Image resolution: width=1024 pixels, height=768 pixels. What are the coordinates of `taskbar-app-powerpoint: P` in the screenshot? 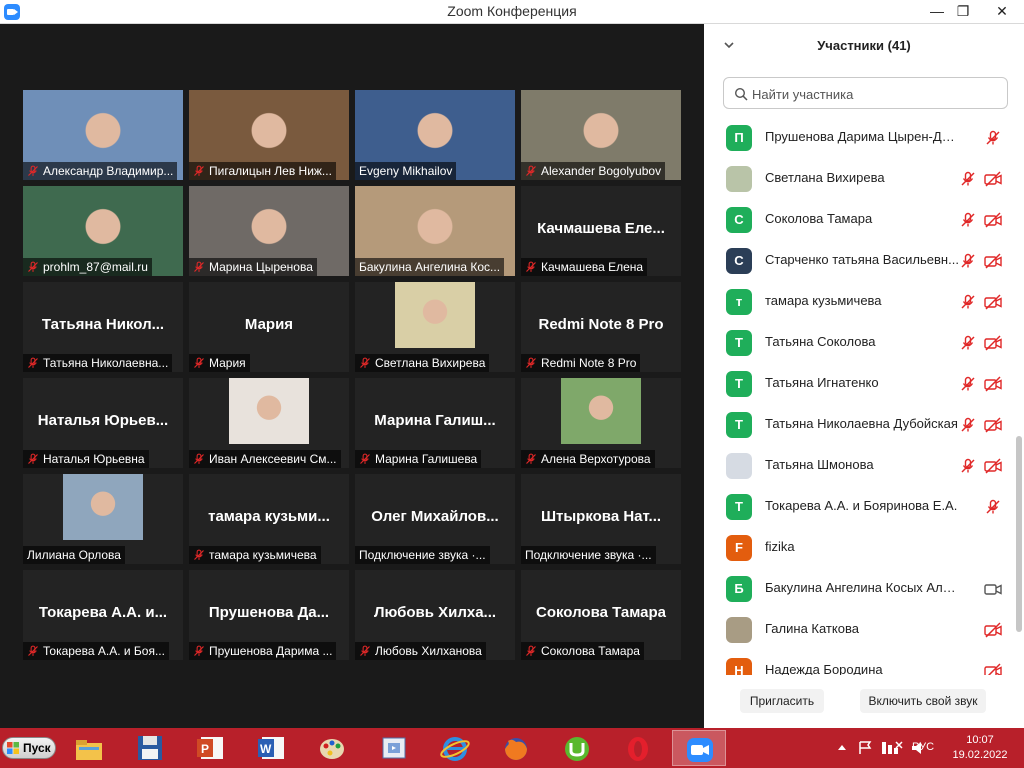 It's located at (211, 748).